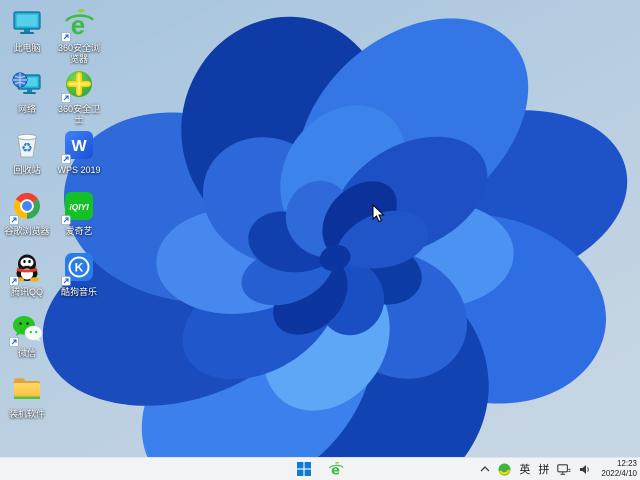  I want to click on network-monitor-icon, so click(564, 469).